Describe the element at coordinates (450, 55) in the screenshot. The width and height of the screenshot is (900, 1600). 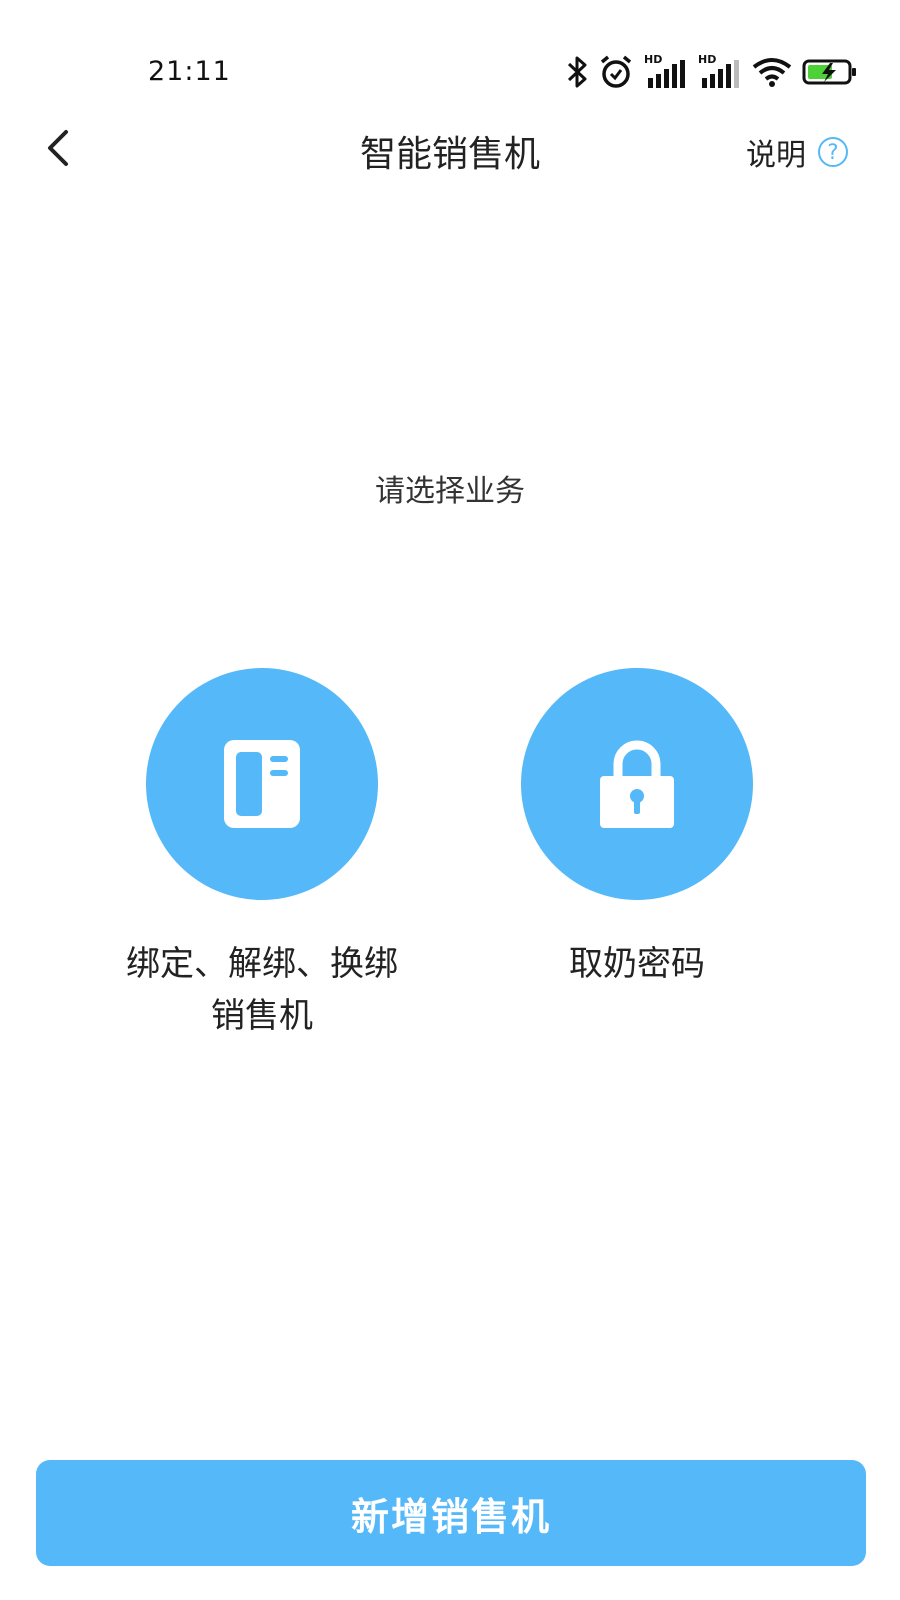
I see `status-bar: 21:11 HD HD` at that location.